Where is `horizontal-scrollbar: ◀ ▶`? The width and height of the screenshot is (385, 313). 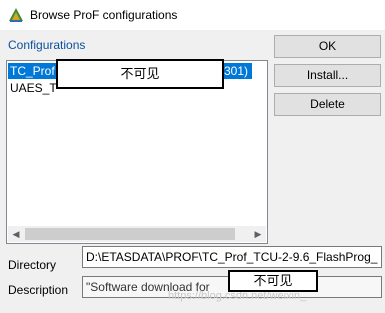 horizontal-scrollbar: ◀ ▶ is located at coordinates (137, 234).